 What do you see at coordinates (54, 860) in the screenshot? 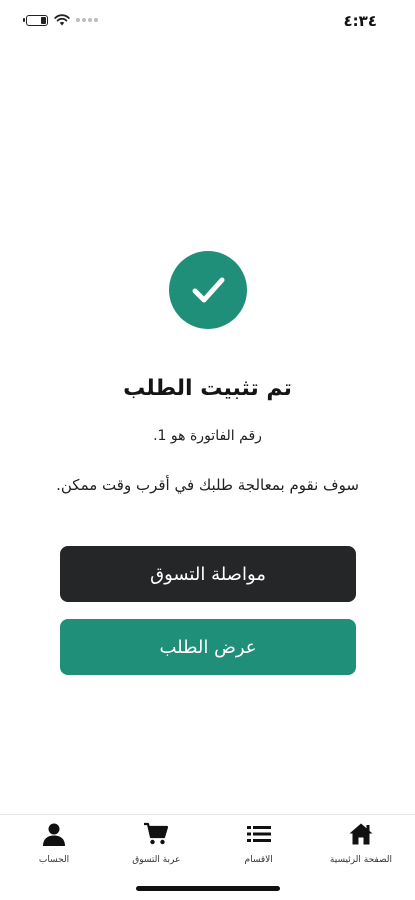
I see `nav-label-account: الحساب` at bounding box center [54, 860].